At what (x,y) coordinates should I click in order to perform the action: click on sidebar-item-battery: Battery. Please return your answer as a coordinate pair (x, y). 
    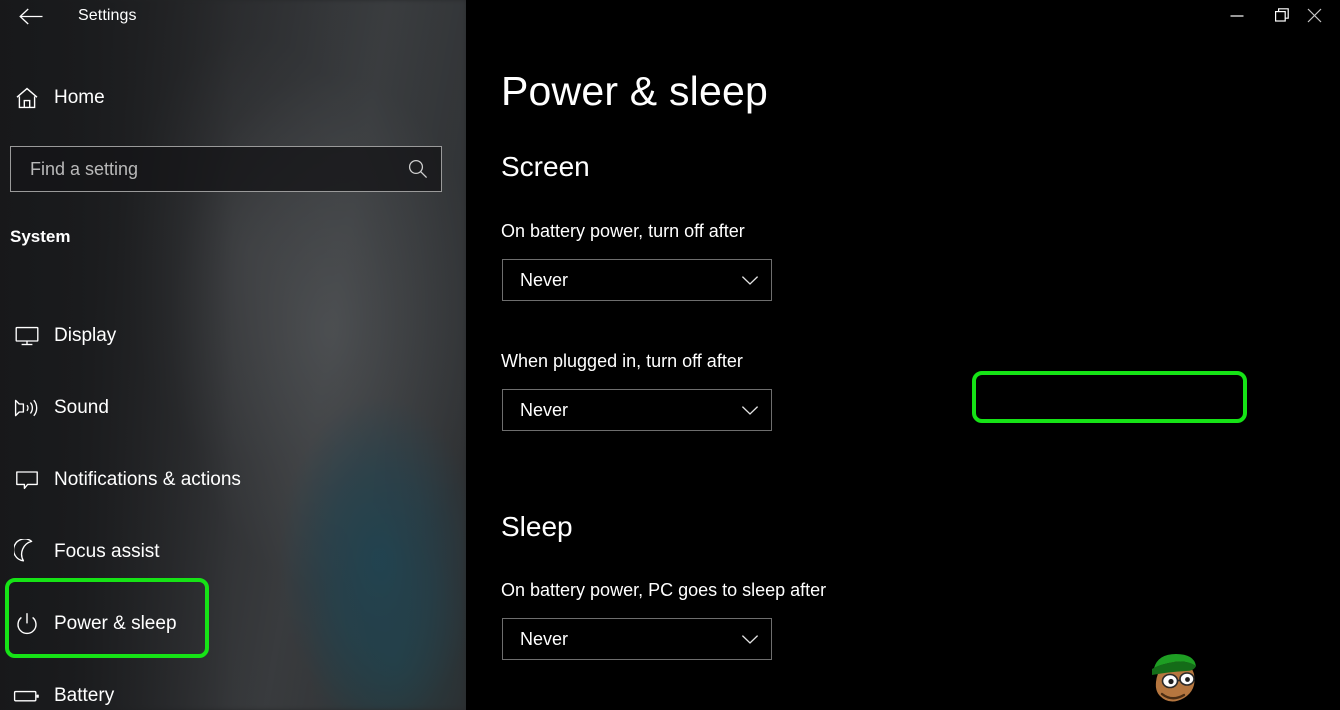
    Looking at the image, I should click on (233, 685).